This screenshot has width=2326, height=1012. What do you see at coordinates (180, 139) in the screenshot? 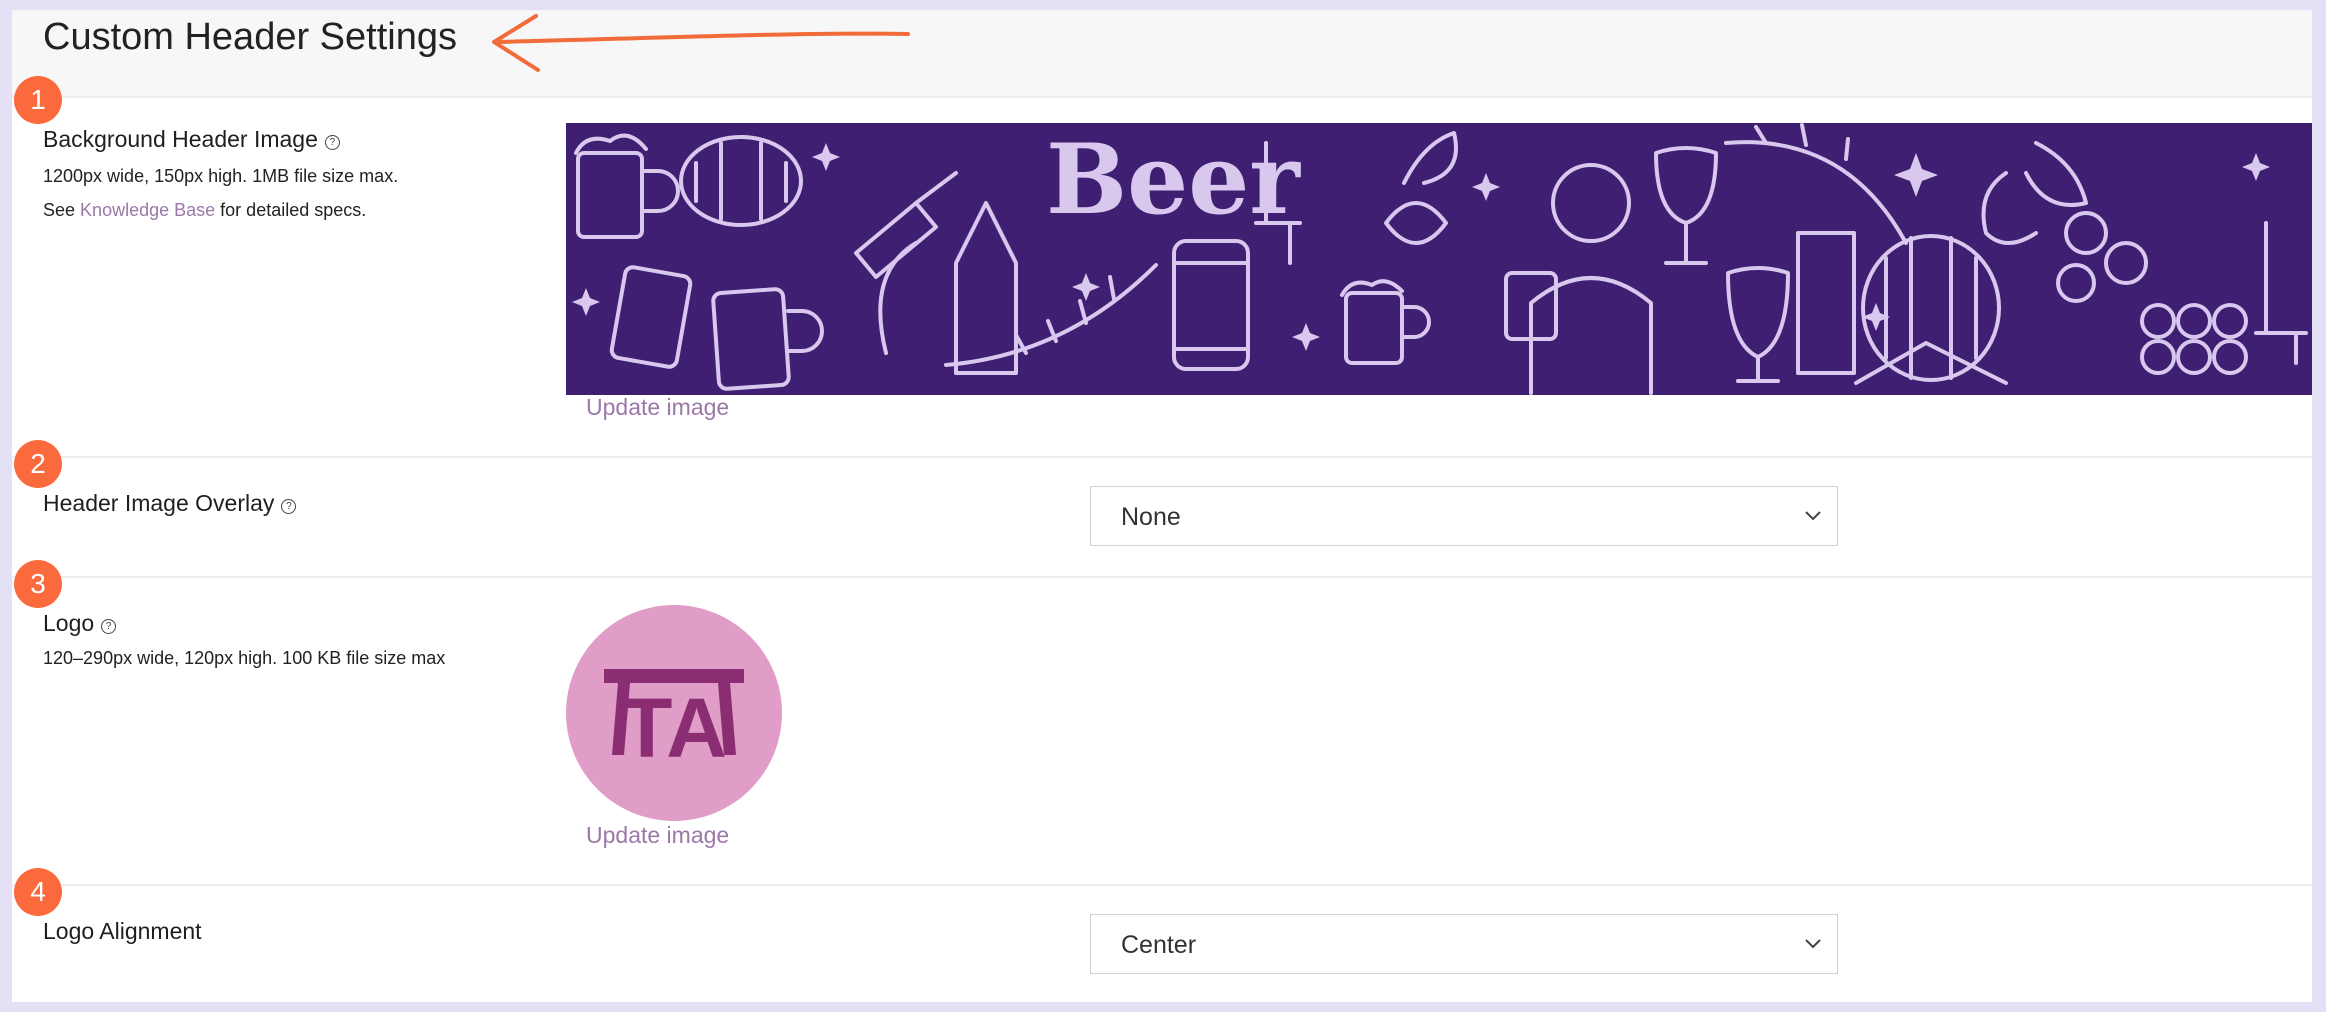
I see `background-image-label-text: Background Header Image` at bounding box center [180, 139].